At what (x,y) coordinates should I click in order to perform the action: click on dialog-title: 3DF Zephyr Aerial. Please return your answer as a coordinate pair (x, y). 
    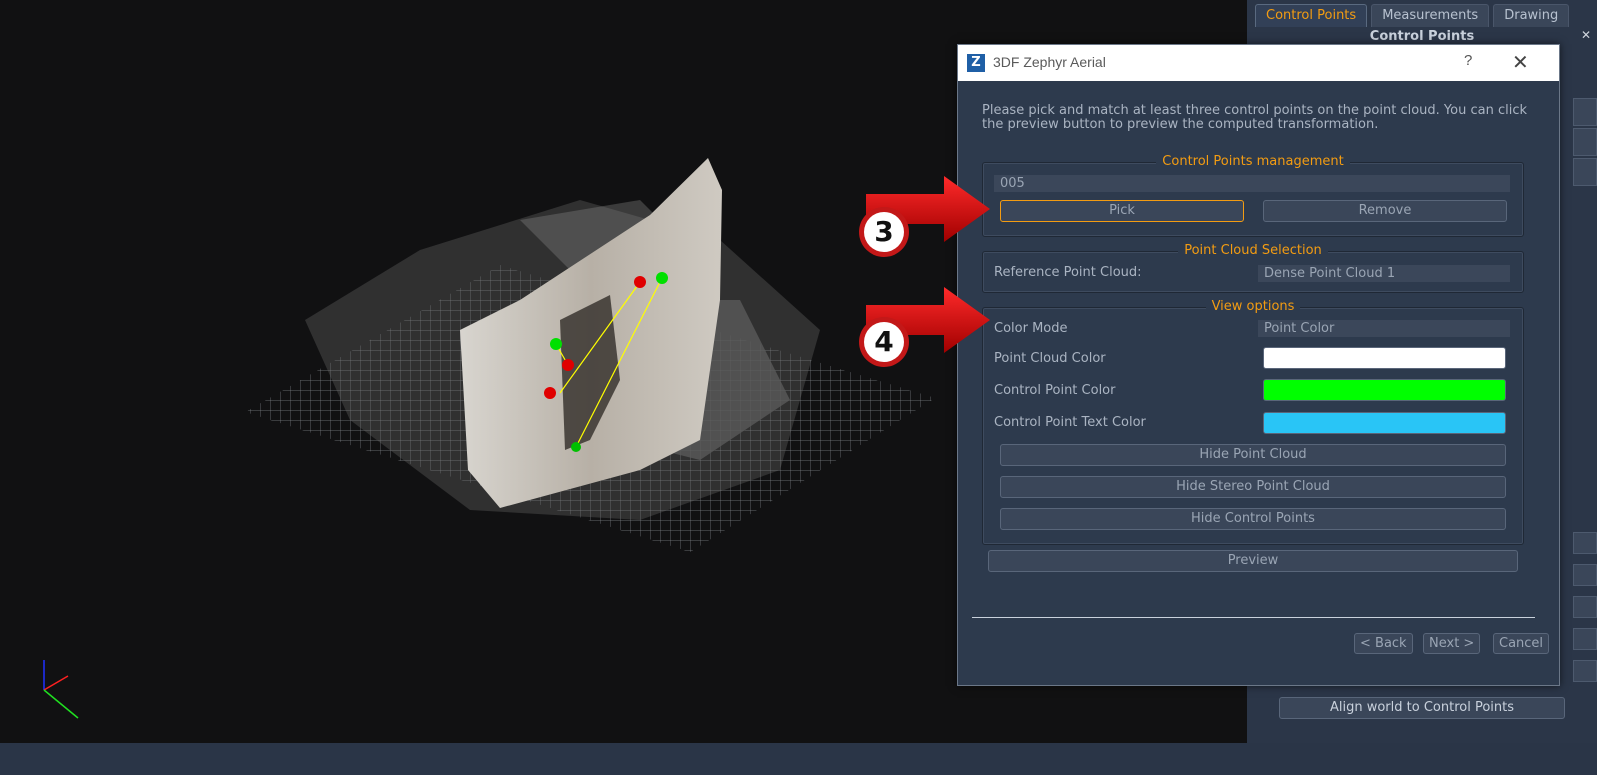
    Looking at the image, I should click on (1049, 62).